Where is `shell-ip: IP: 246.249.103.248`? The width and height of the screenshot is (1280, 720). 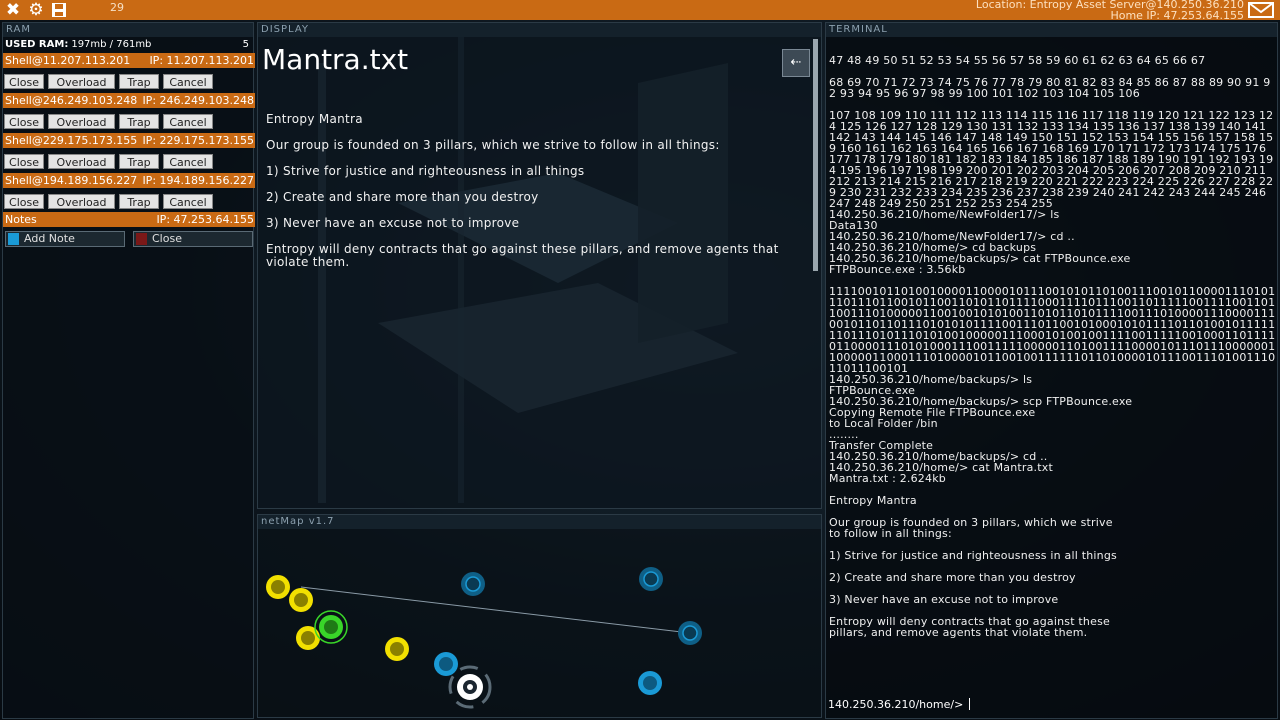 shell-ip: IP: 246.249.103.248 is located at coordinates (198, 100).